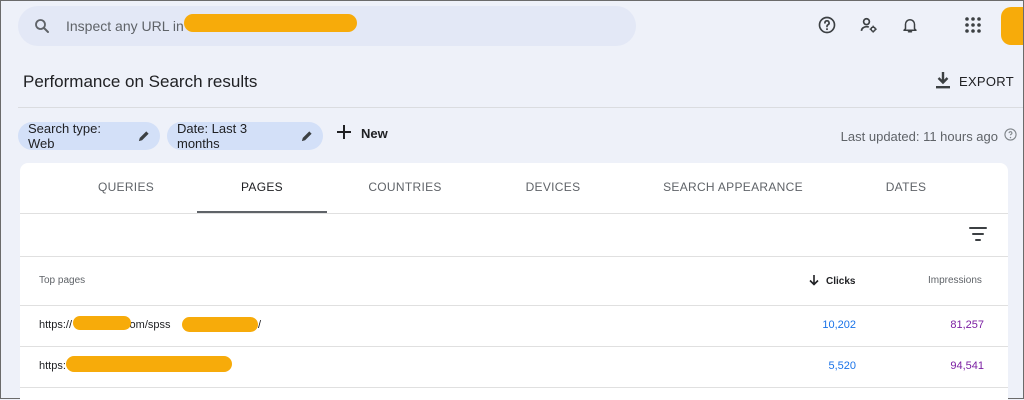  What do you see at coordinates (814, 281) in the screenshot?
I see `sort-descending-arrow-icon` at bounding box center [814, 281].